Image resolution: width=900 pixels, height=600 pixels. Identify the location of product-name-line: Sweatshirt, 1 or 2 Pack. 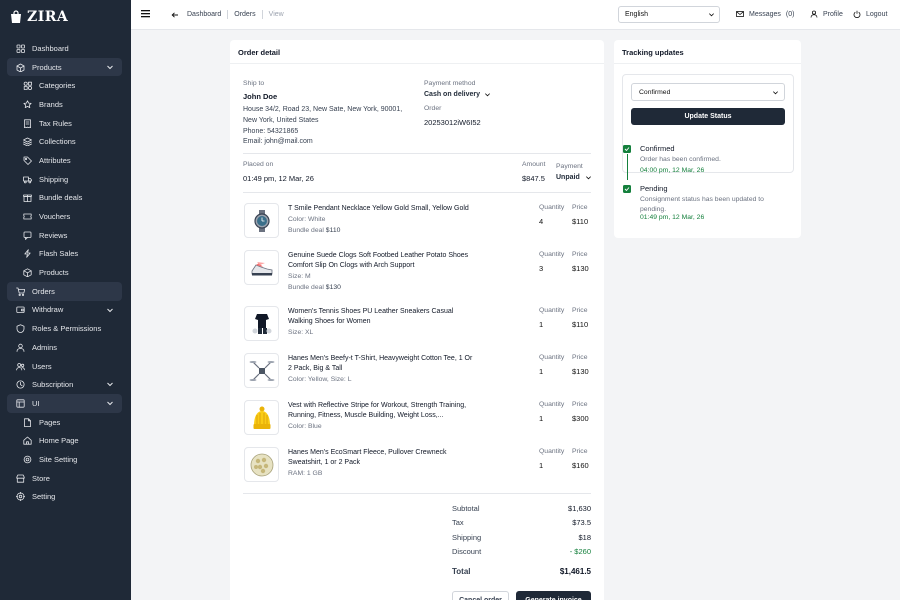
(324, 462).